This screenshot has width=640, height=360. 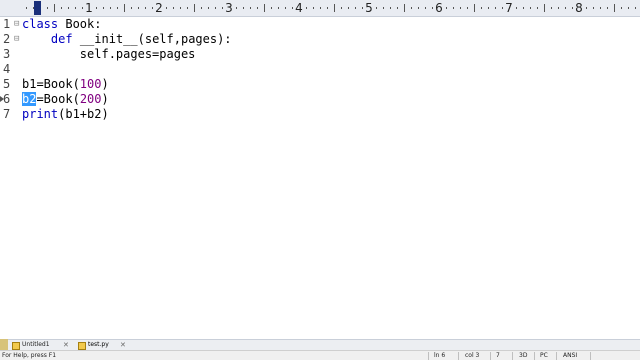 What do you see at coordinates (61, 39) in the screenshot?
I see `keyword: def` at bounding box center [61, 39].